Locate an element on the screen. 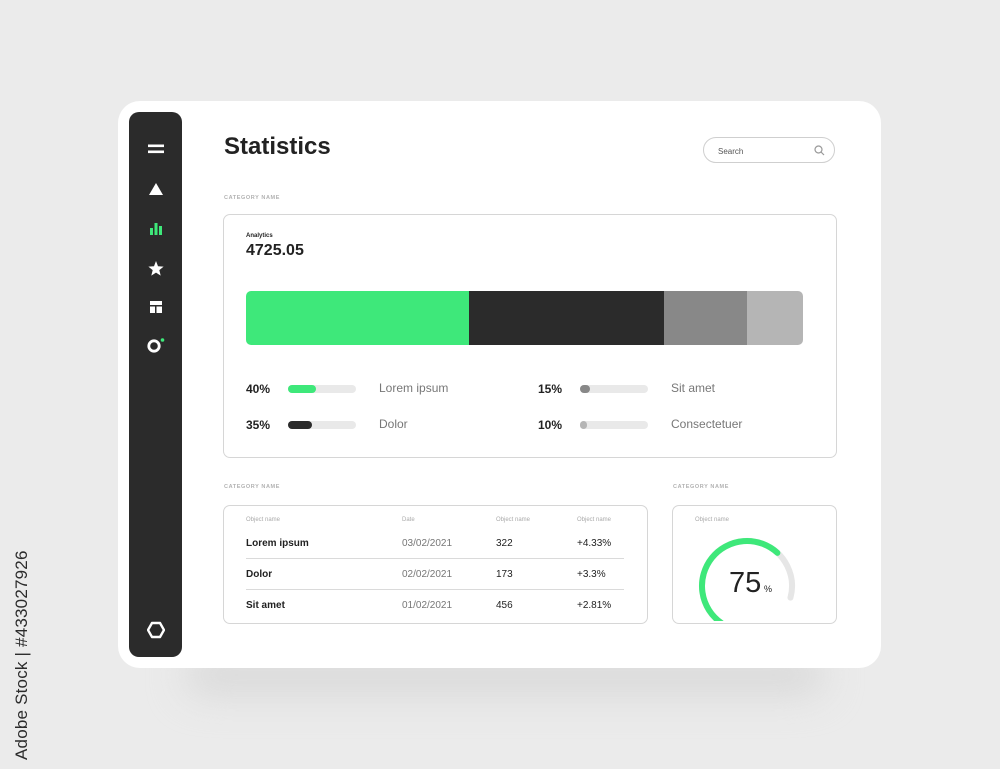 The image size is (1000, 769). gauge-panel: Object name 75 % is located at coordinates (754, 564).